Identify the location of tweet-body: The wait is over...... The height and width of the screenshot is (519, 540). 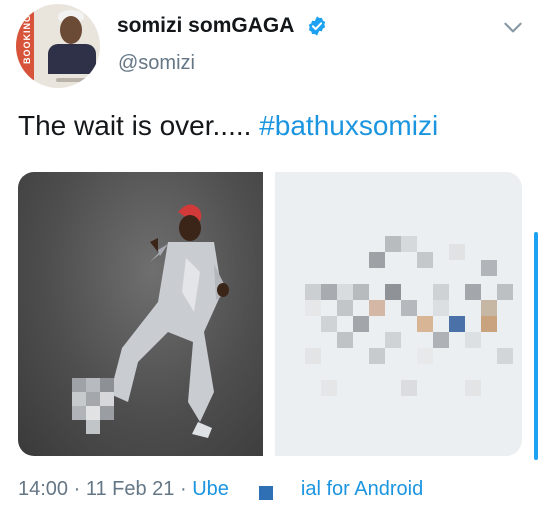
(139, 125).